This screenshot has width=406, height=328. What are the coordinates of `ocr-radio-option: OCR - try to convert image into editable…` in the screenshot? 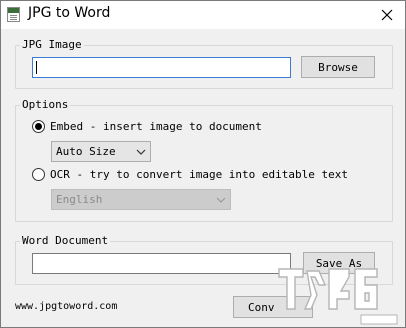 It's located at (190, 174).